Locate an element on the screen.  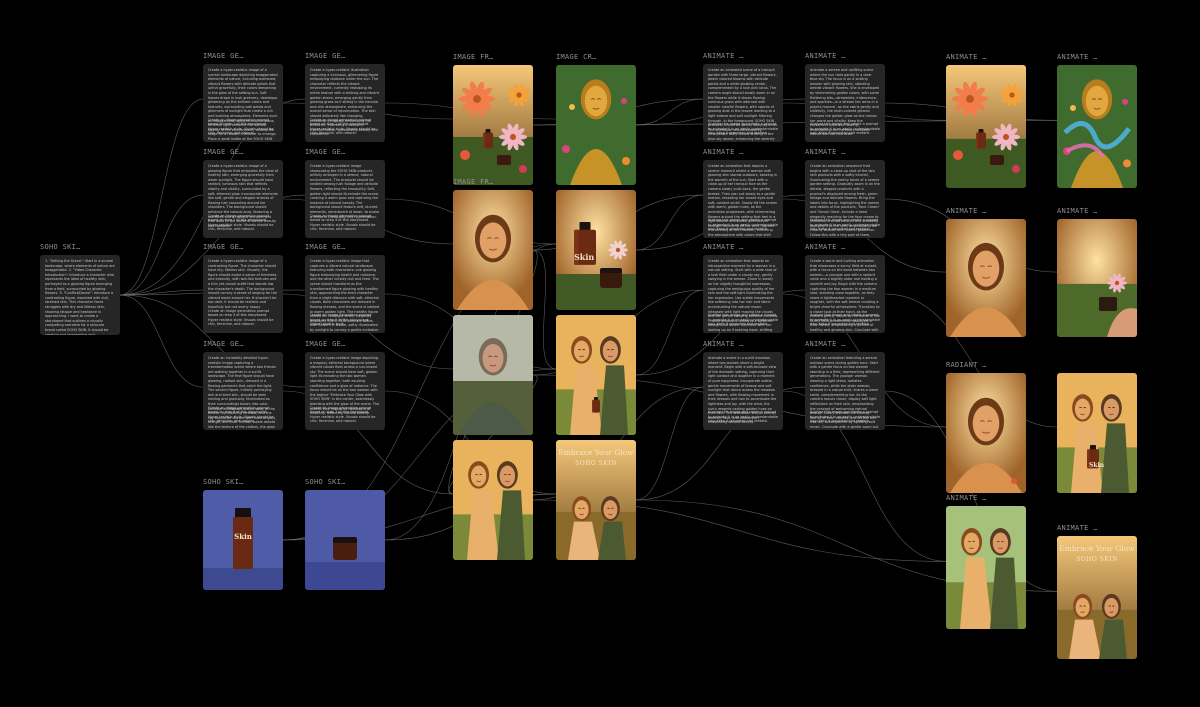
image-output-tired is located at coordinates (493, 375).